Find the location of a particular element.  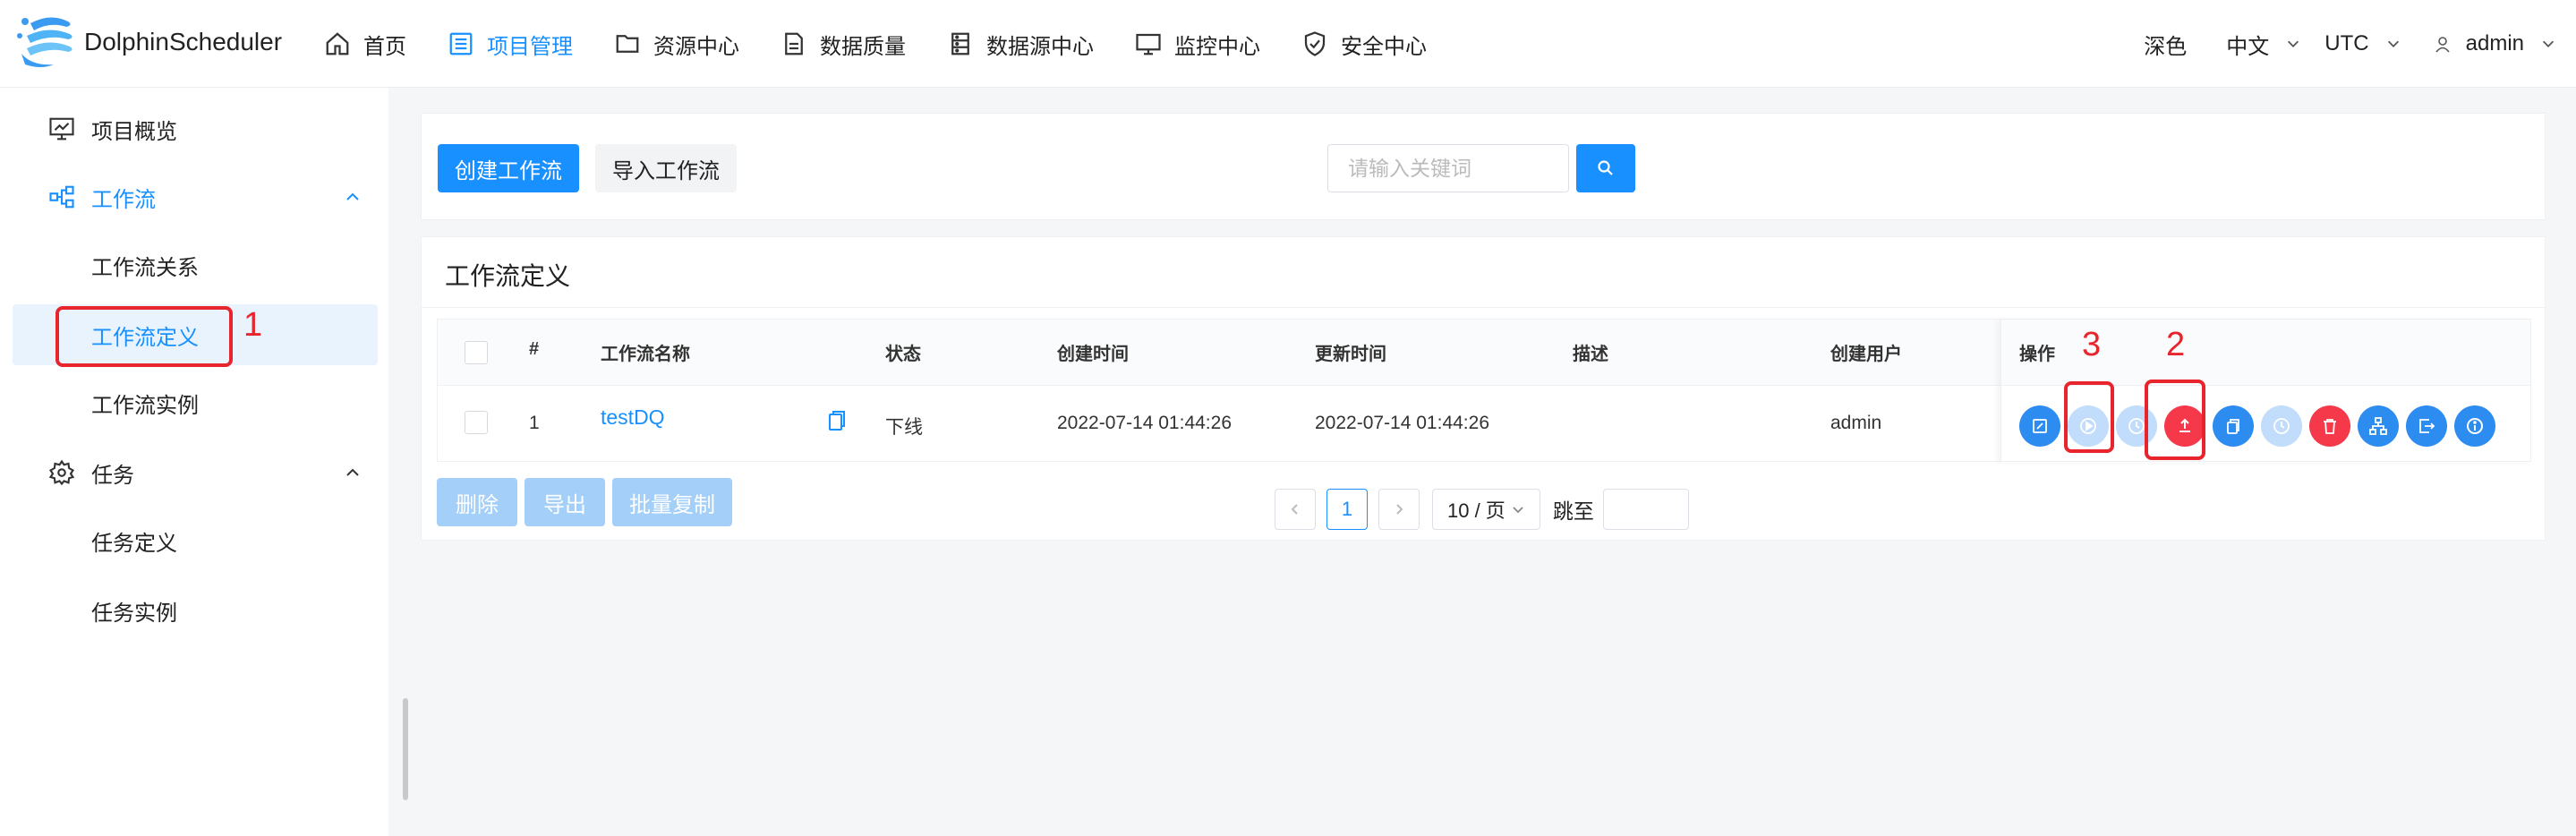

prev-page-button is located at coordinates (1295, 509).